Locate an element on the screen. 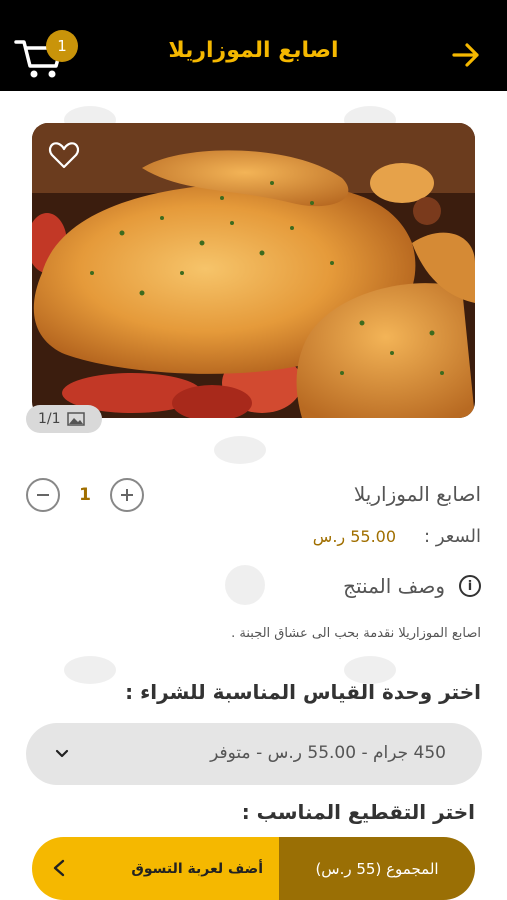 This screenshot has width=507, height=900. measure-unit-selected: 450 جرام - 55.00 ر.س - متوفر is located at coordinates (328, 753).